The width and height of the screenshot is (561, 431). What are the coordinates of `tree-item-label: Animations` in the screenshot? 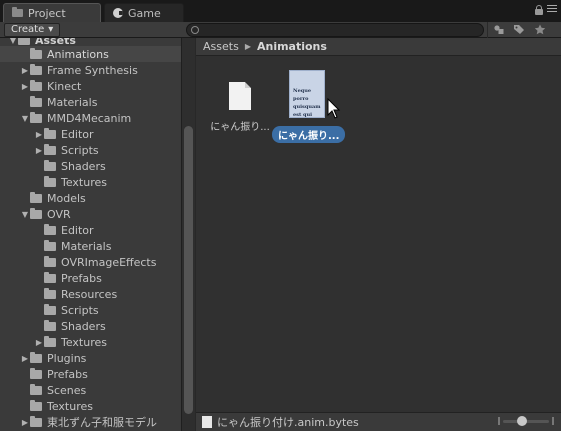 It's located at (78, 54).